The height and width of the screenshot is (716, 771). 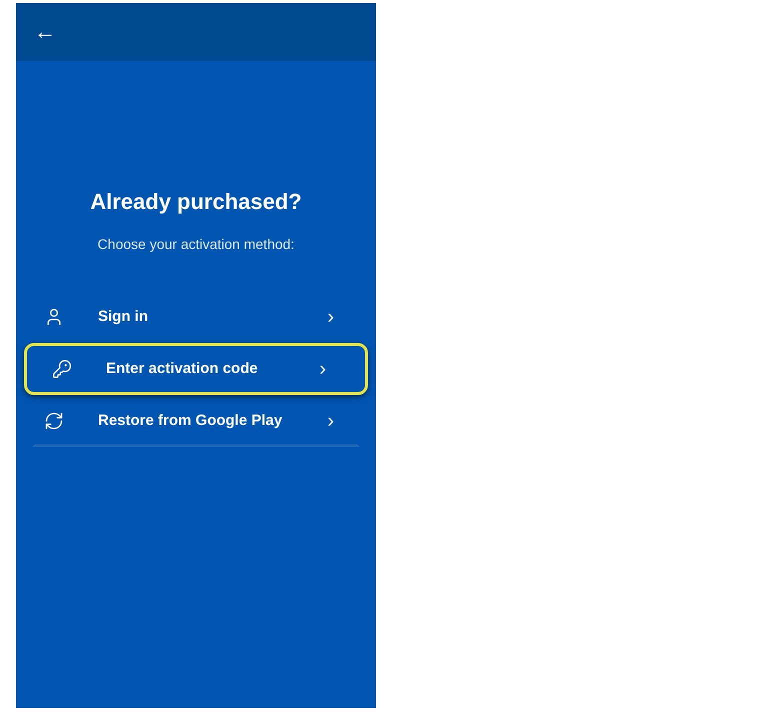 I want to click on title: Already purchased?, so click(x=196, y=202).